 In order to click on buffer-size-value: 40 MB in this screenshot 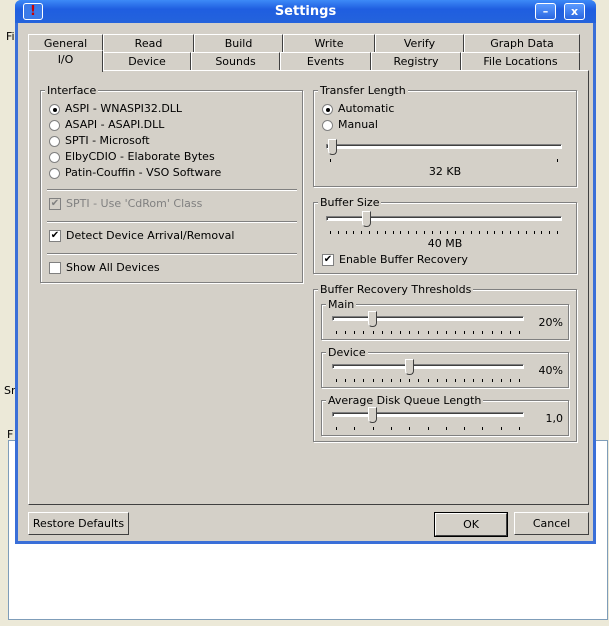, I will do `click(445, 243)`.